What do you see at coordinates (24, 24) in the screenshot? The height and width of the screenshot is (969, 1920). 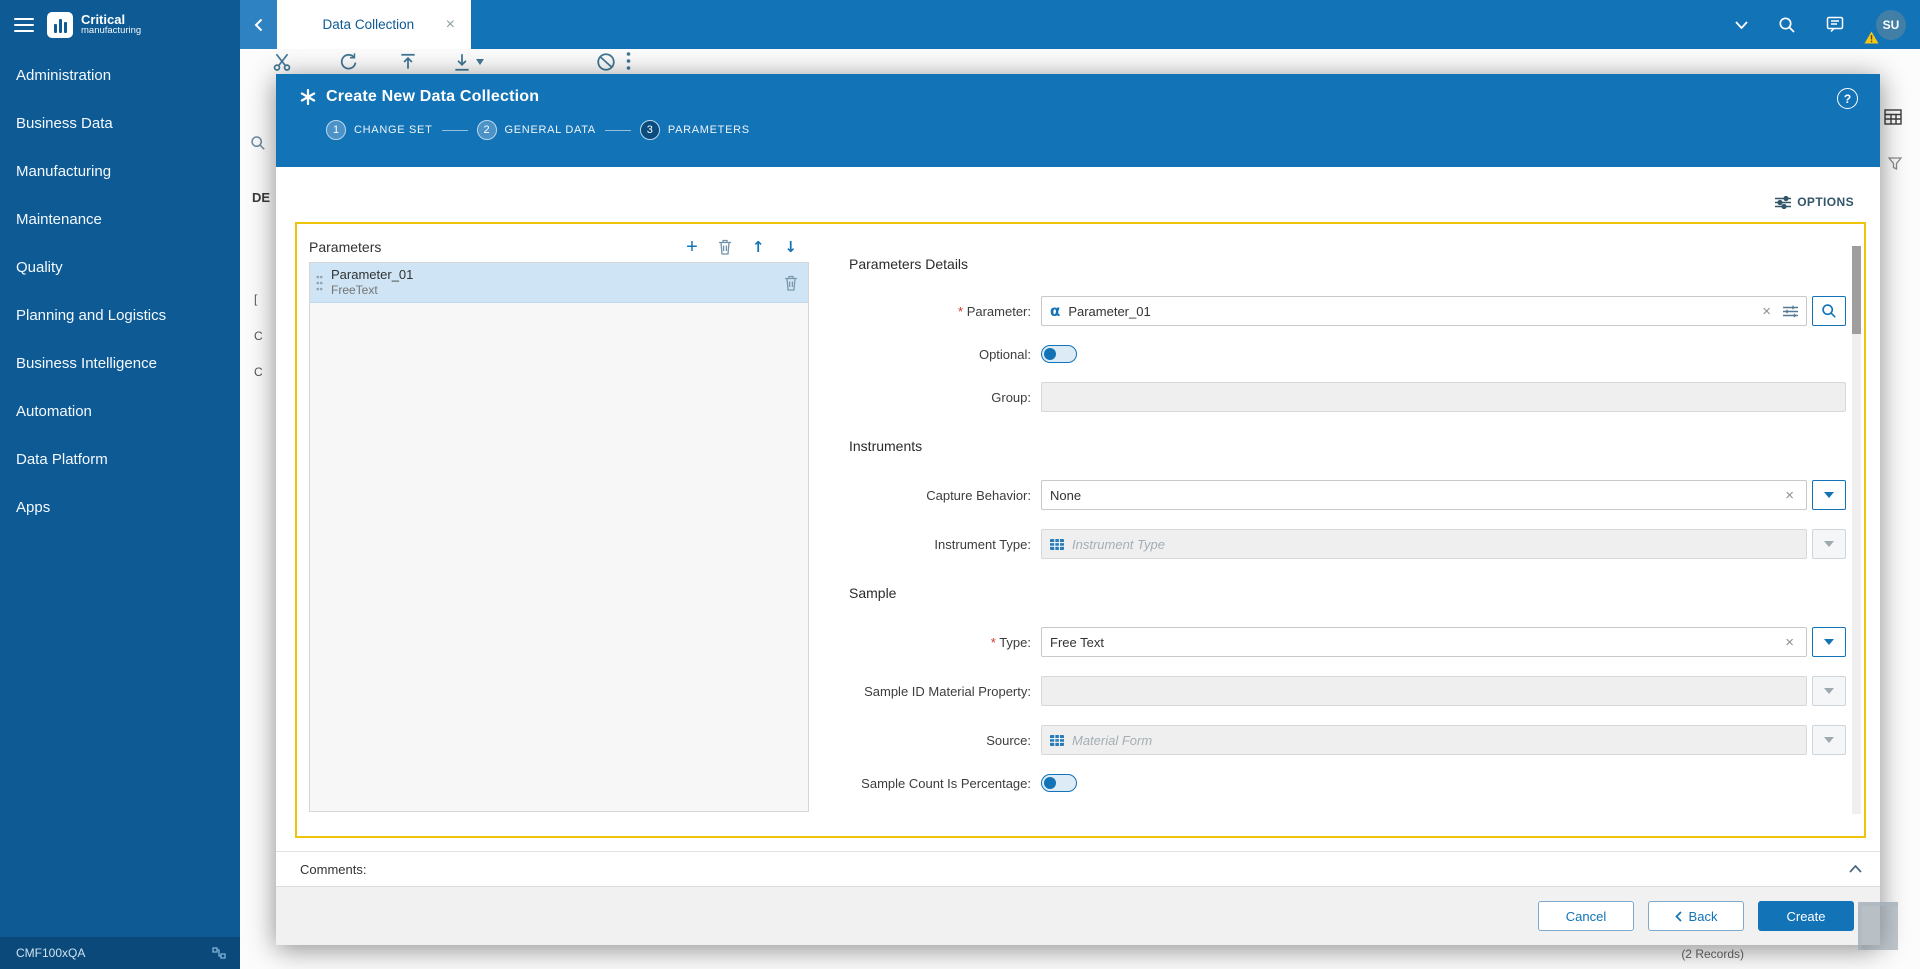 I see `menu-icon` at bounding box center [24, 24].